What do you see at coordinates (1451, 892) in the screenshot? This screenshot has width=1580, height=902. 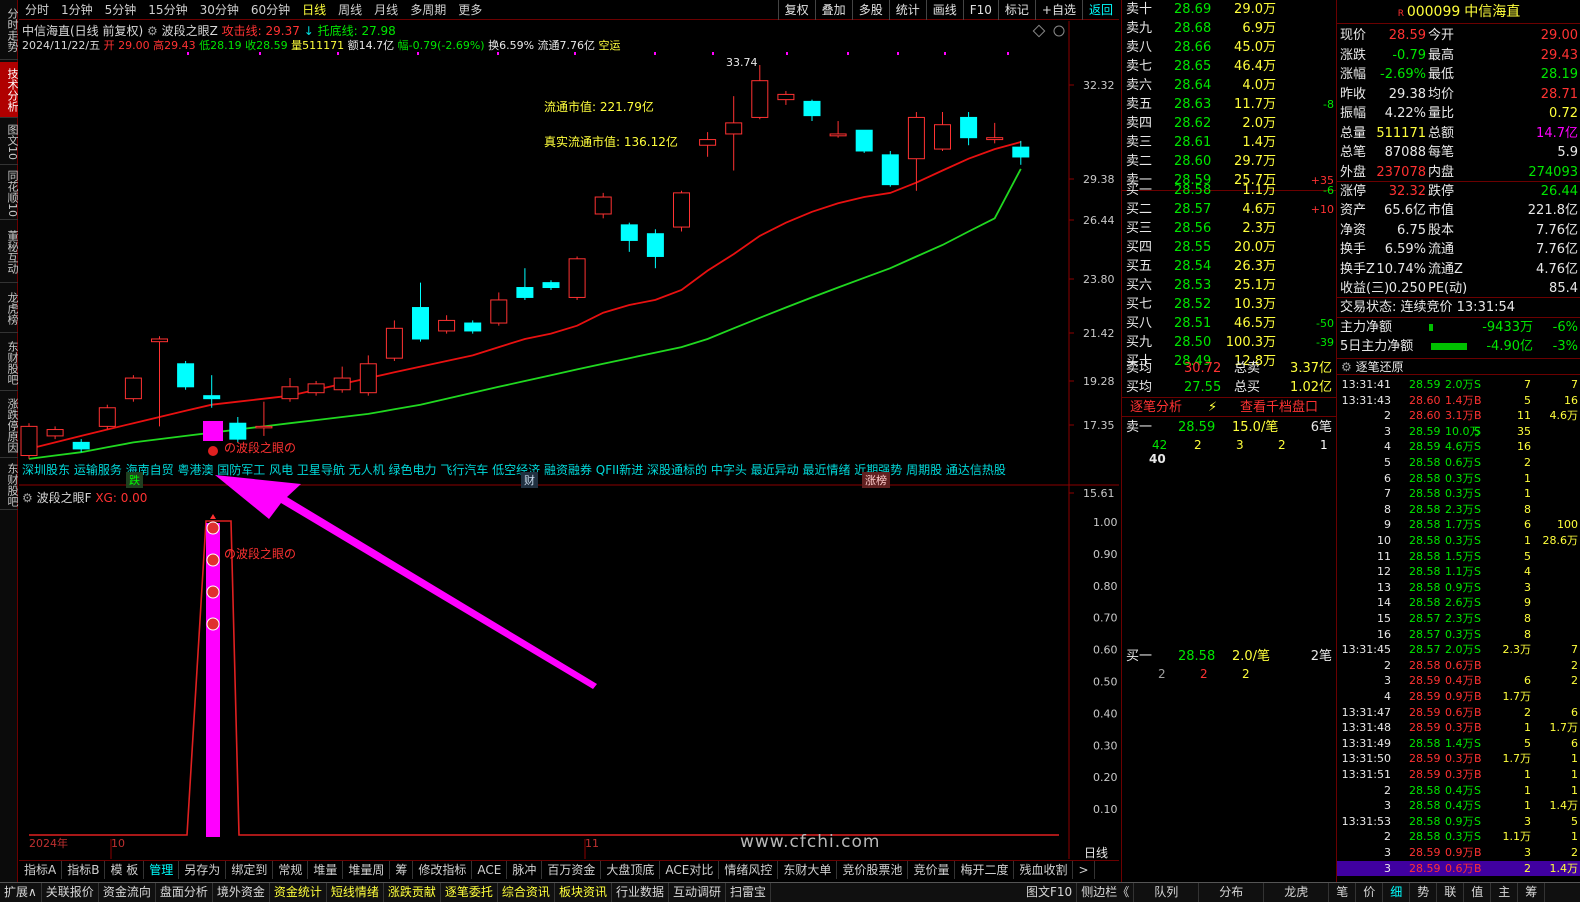 I see `bottom-right-tab-9: 联` at bounding box center [1451, 892].